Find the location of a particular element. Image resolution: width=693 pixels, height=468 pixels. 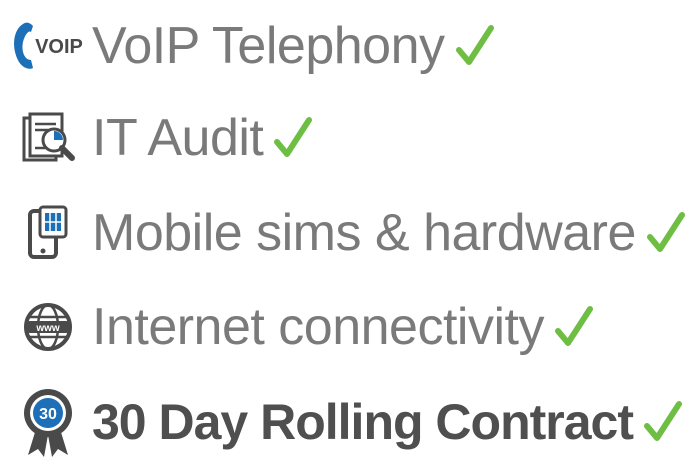

feature-label: Mobile sims & hardware is located at coordinates (364, 233).